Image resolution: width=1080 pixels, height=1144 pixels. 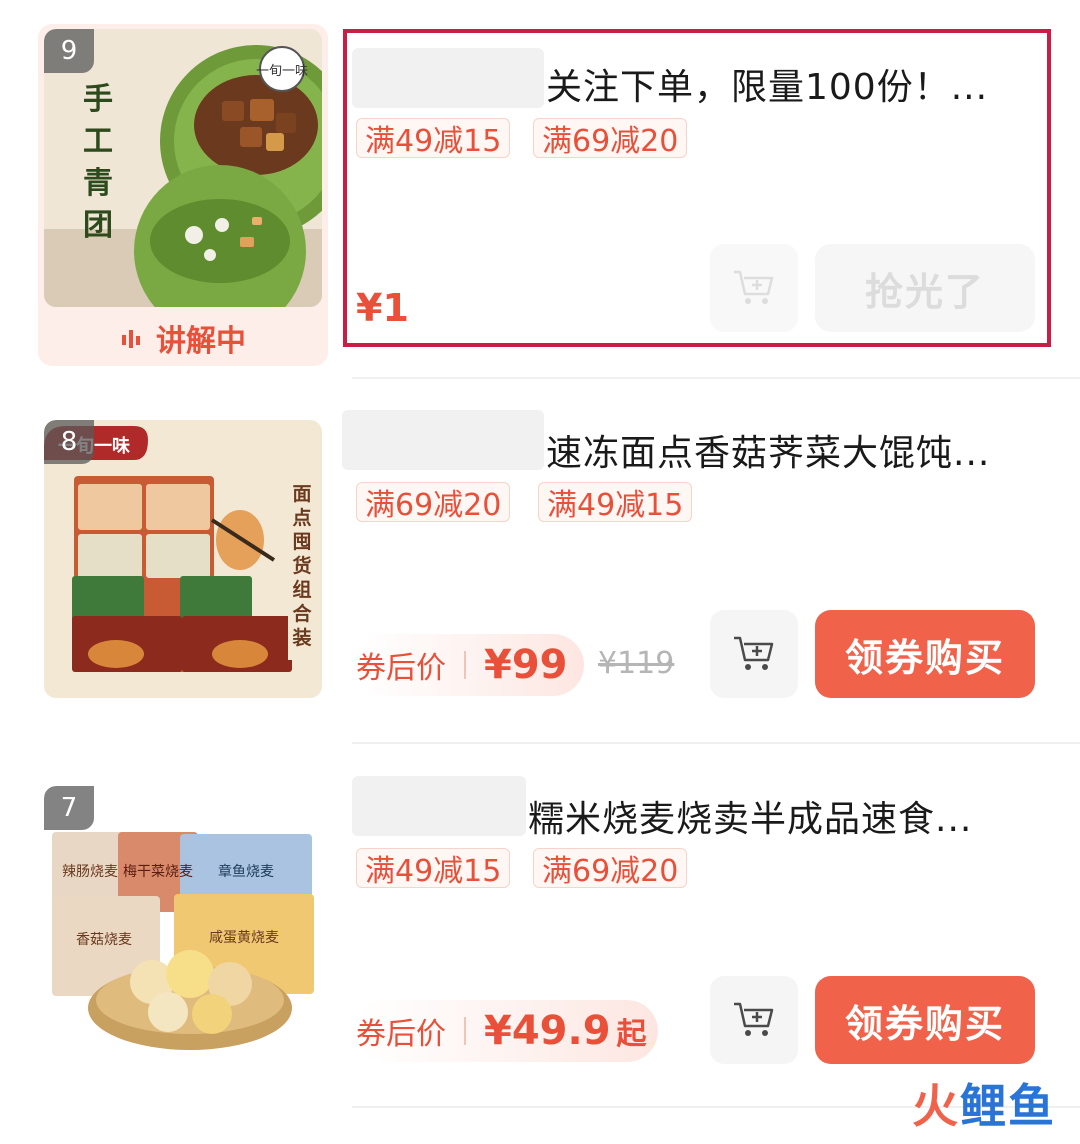 I want to click on svg-text: 辣肠烧麦, so click(x=90, y=872).